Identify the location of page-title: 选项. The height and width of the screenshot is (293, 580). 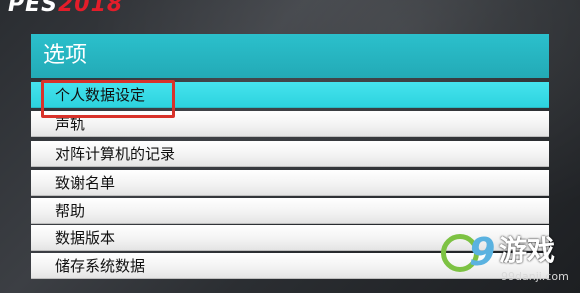
(65, 55).